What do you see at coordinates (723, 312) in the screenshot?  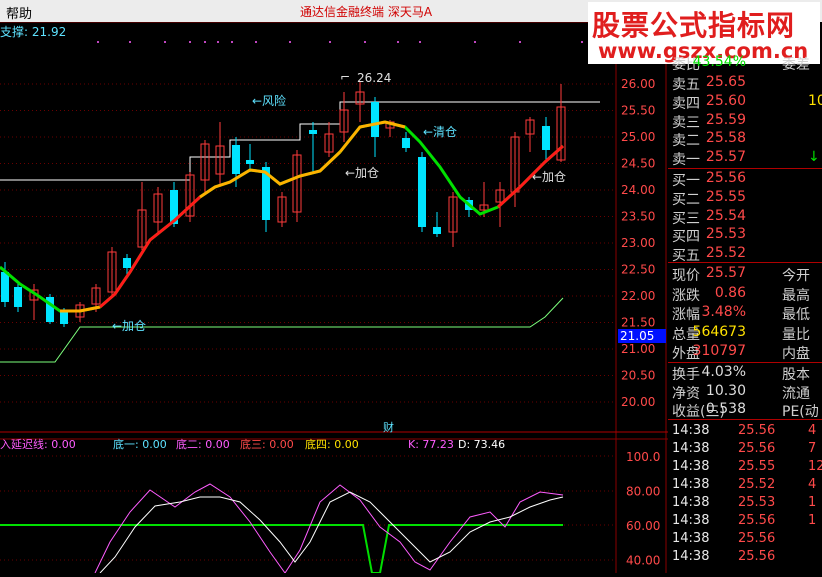 I see `quote-value: 3.48%` at bounding box center [723, 312].